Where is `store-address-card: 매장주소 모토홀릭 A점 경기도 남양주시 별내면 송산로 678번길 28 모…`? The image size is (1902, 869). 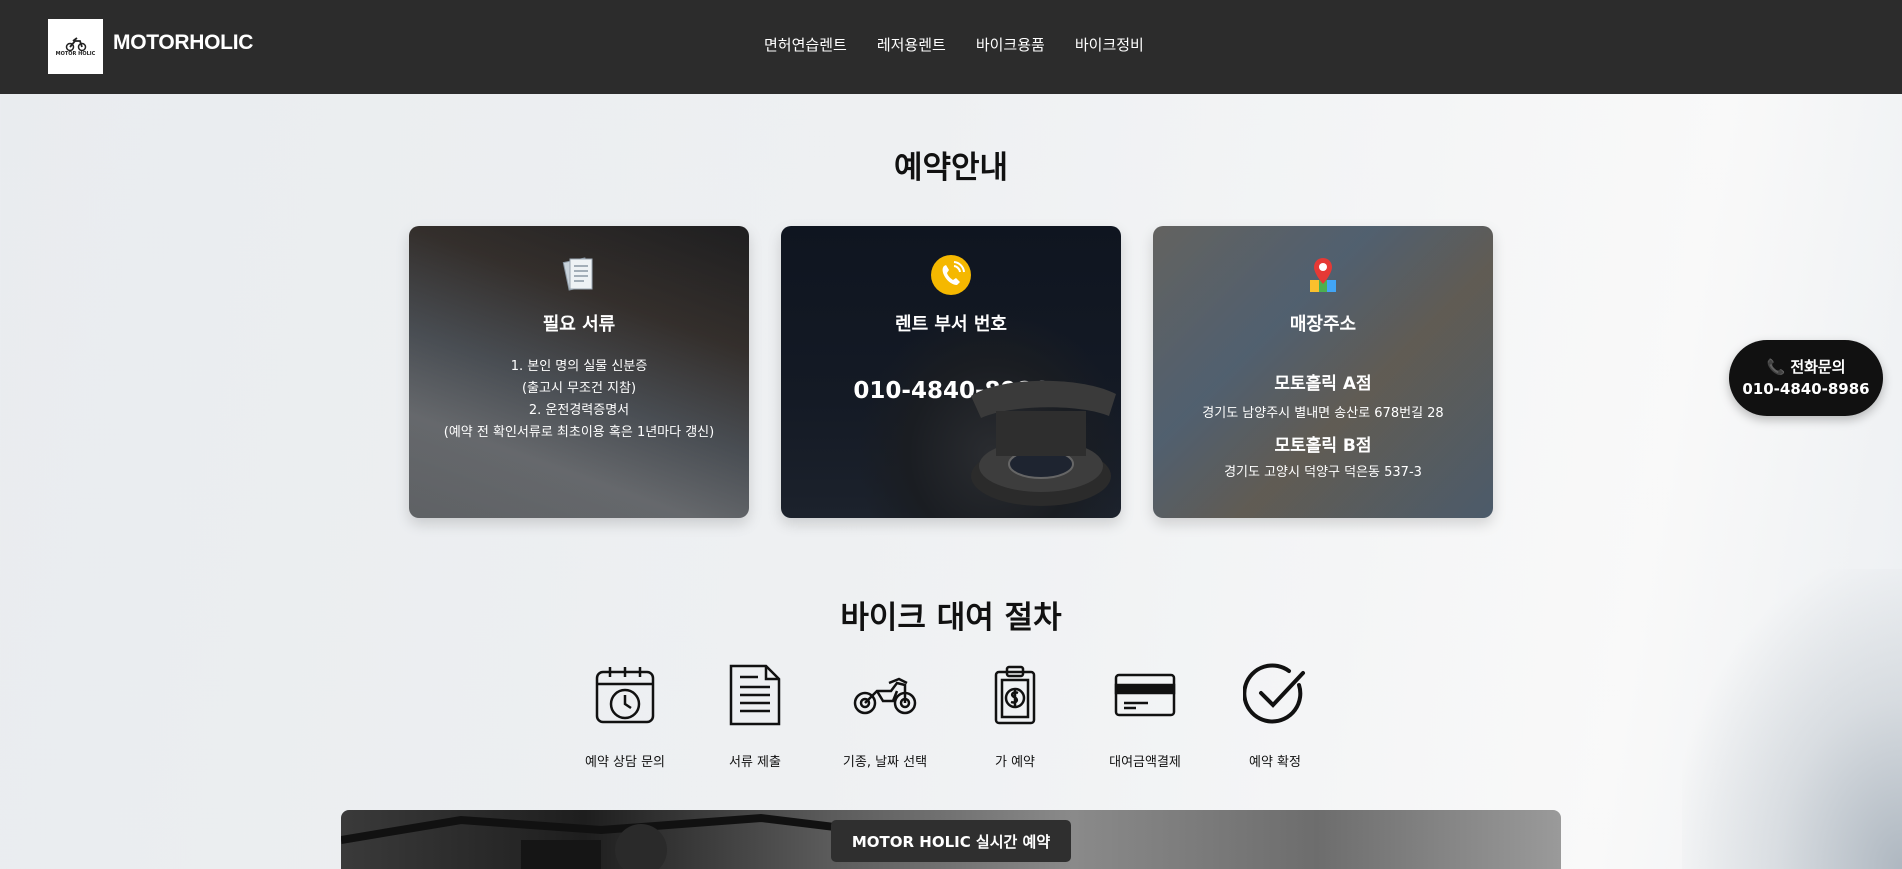
store-address-card: 매장주소 모토홀릭 A점 경기도 남양주시 별내면 송산로 678번길 28 모… is located at coordinates (1323, 372).